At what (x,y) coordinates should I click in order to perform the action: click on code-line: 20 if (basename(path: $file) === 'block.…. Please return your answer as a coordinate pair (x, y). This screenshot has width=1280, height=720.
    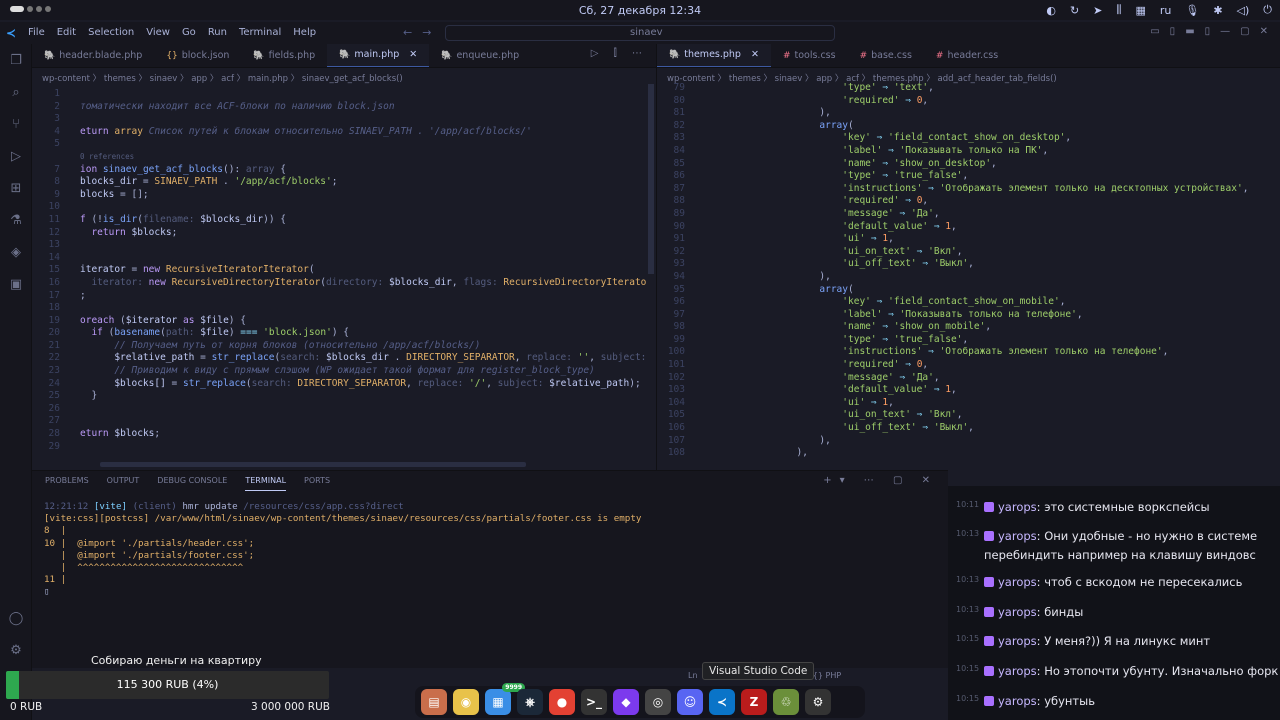
    Looking at the image, I should click on (344, 333).